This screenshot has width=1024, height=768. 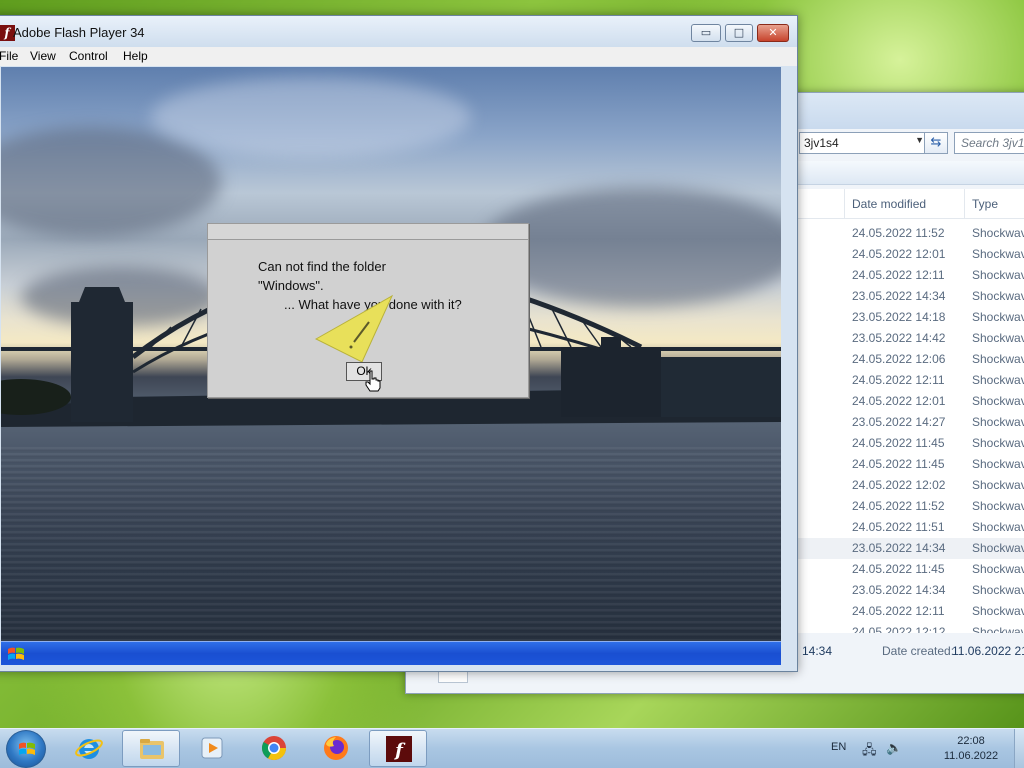 What do you see at coordinates (898, 527) in the screenshot?
I see `row-date-modified: 24.05.2022 11:51` at bounding box center [898, 527].